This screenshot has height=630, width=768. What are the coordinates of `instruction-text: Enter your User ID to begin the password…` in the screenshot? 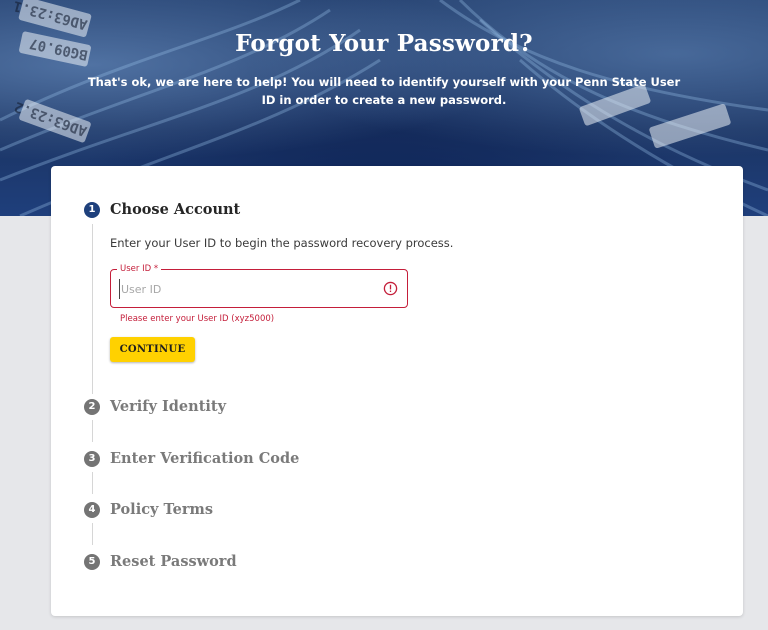 It's located at (282, 243).